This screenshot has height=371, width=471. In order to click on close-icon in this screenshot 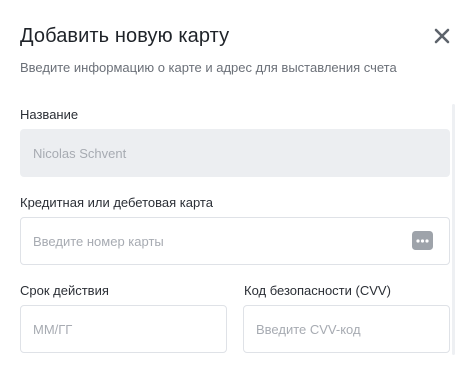, I will do `click(442, 36)`.